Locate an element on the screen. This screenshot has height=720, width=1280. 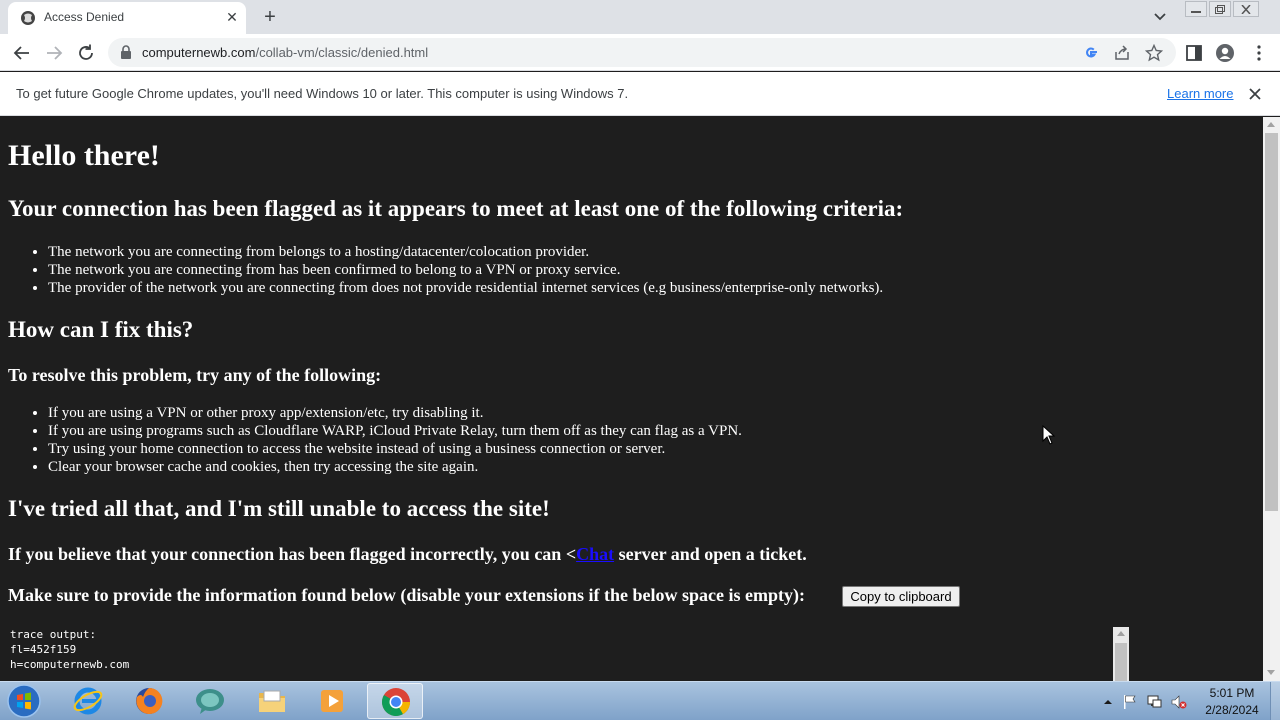
incorrect-suffix: server and open a ticket. is located at coordinates (710, 554).